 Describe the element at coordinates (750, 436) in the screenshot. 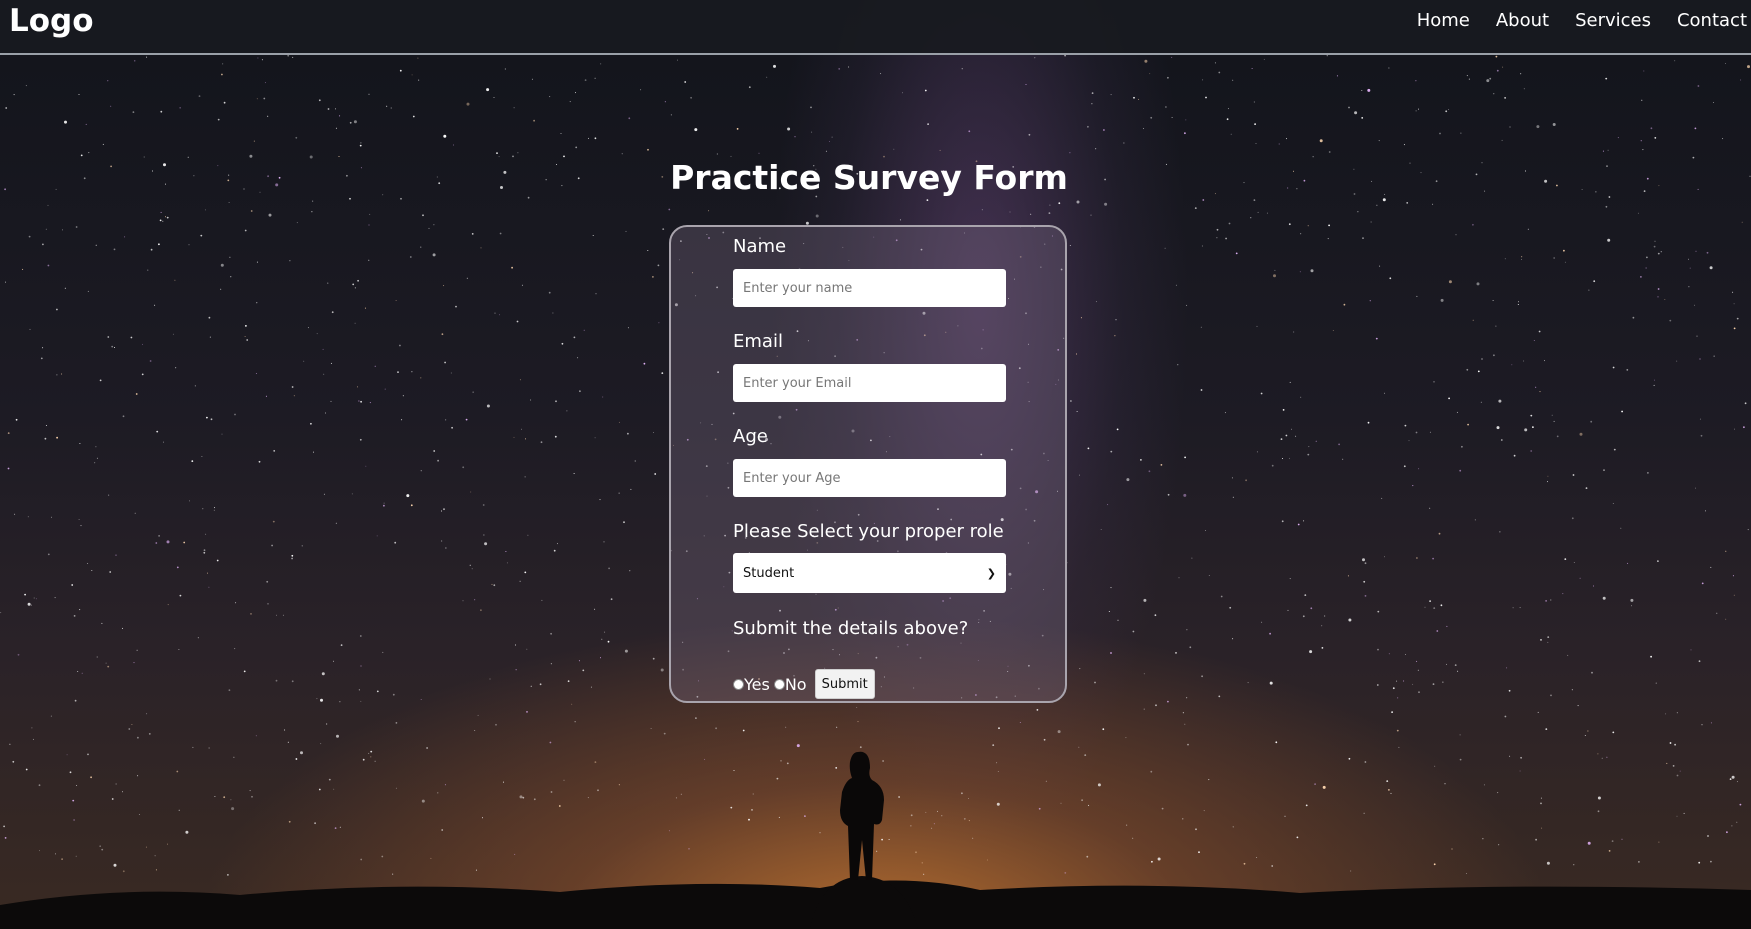

I see `age-label: Age` at that location.